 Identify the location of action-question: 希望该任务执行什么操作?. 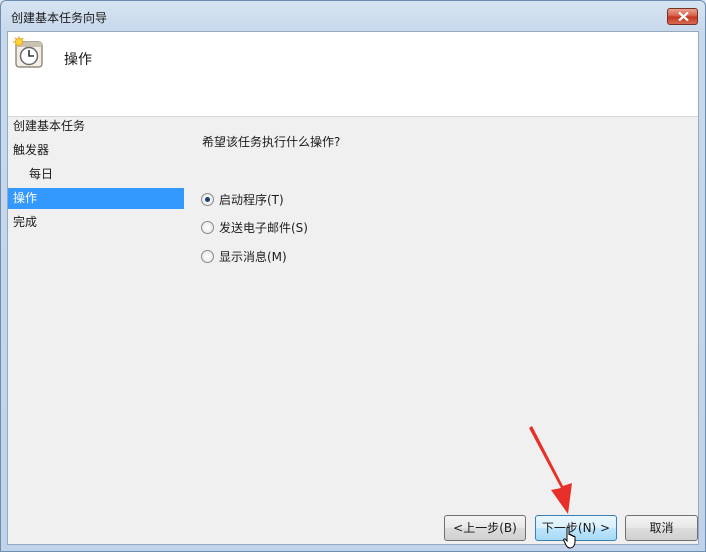
(271, 142).